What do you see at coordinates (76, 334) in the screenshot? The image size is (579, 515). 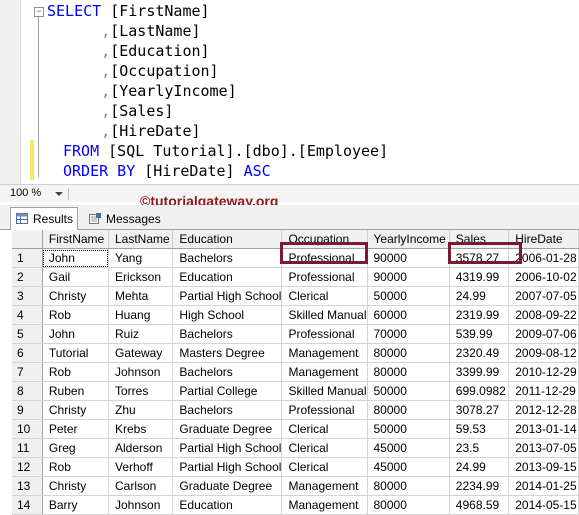 I see `table-cell: John` at bounding box center [76, 334].